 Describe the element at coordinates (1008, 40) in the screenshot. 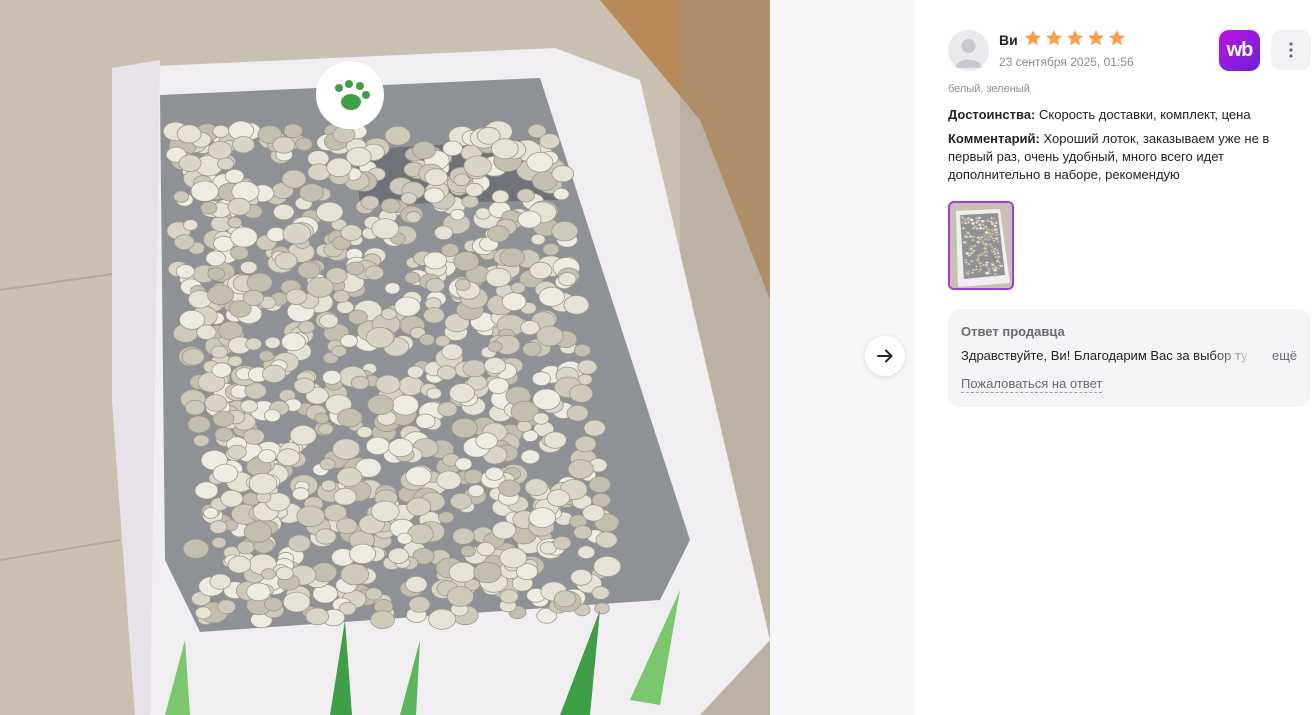

I see `author-name: Ви` at that location.